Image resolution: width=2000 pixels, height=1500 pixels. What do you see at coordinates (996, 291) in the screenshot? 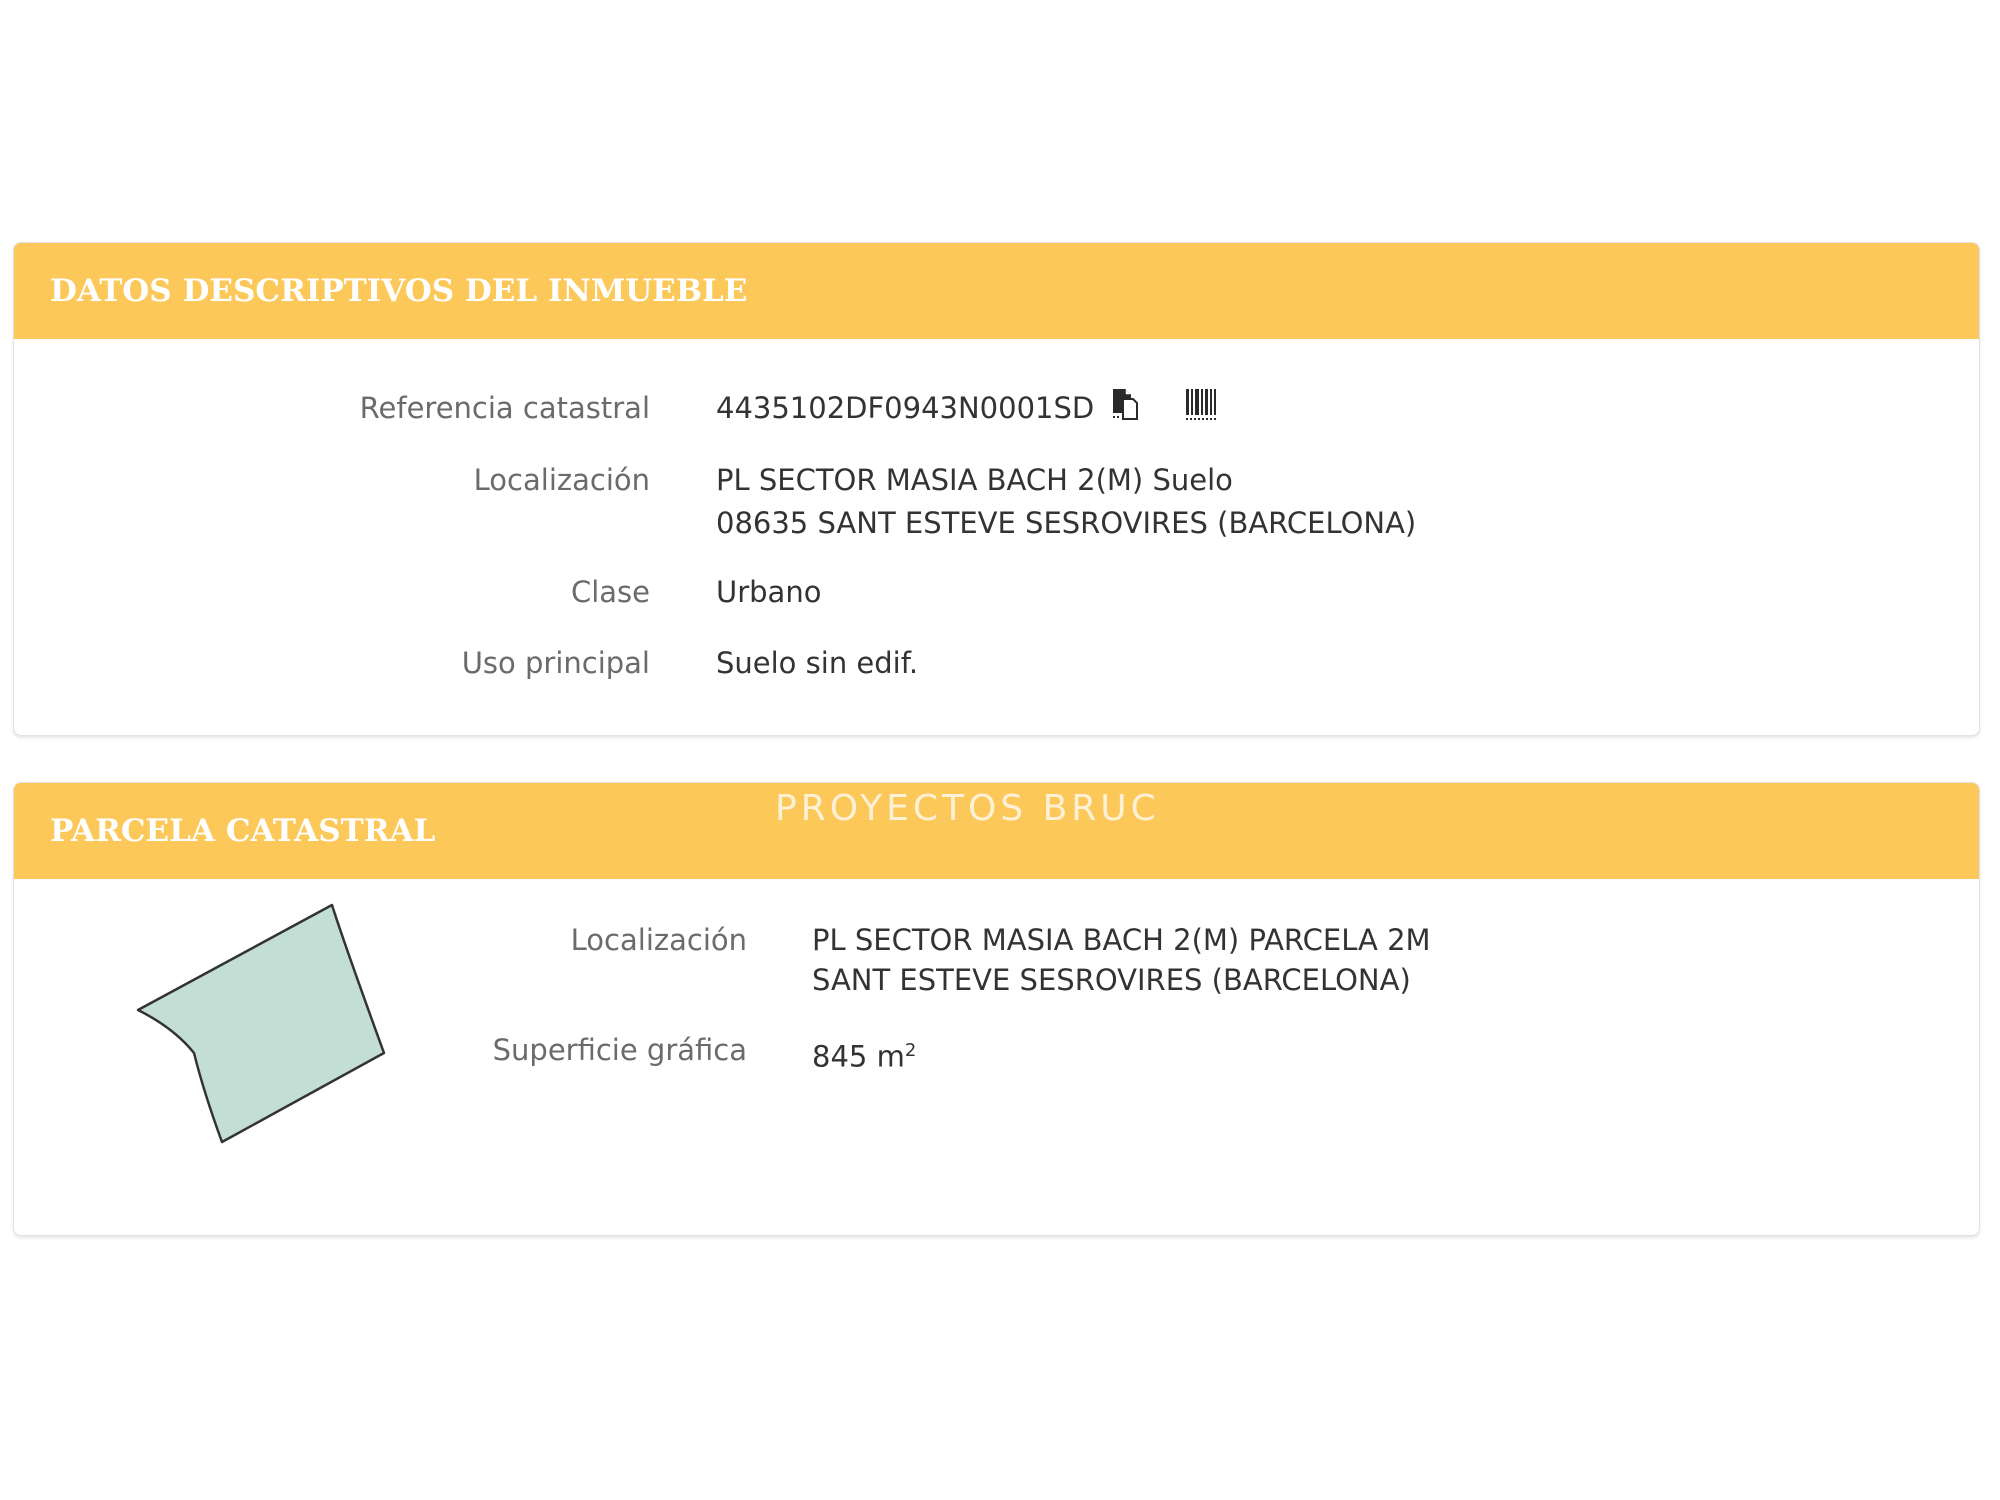
I see `datos-panel-header: DATOS DESCRIPTIVOS DEL INMUEBLE` at bounding box center [996, 291].